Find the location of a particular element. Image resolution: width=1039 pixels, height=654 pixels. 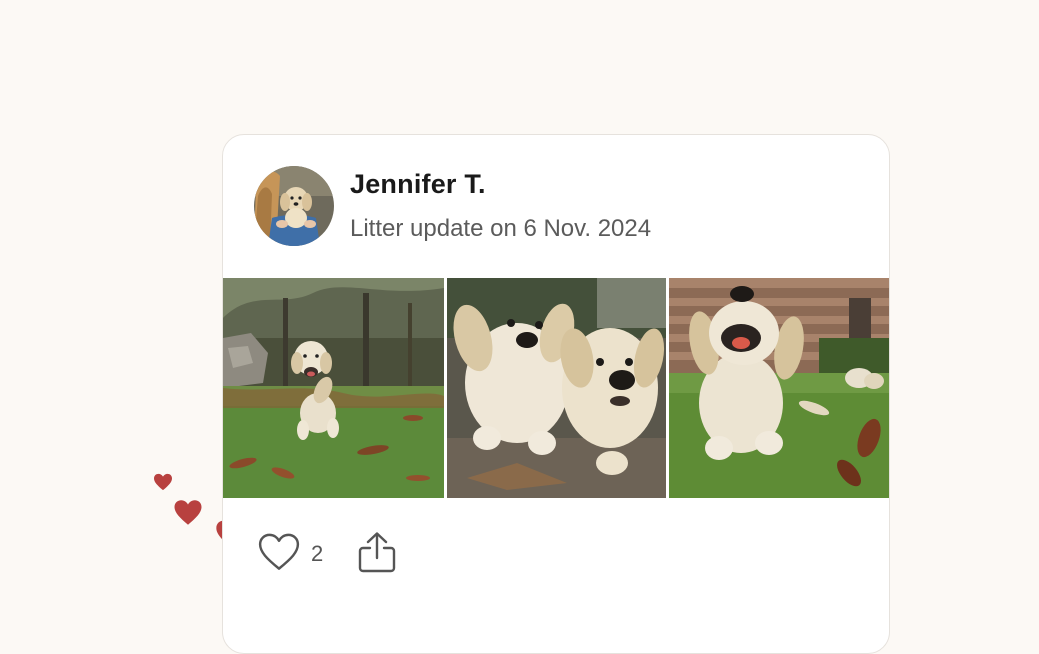

heart-outline-icon is located at coordinates (279, 551).